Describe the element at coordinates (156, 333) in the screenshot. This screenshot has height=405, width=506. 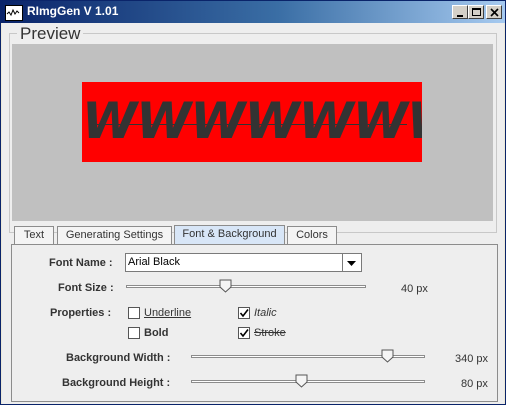
I see `bold-label: Bold` at that location.